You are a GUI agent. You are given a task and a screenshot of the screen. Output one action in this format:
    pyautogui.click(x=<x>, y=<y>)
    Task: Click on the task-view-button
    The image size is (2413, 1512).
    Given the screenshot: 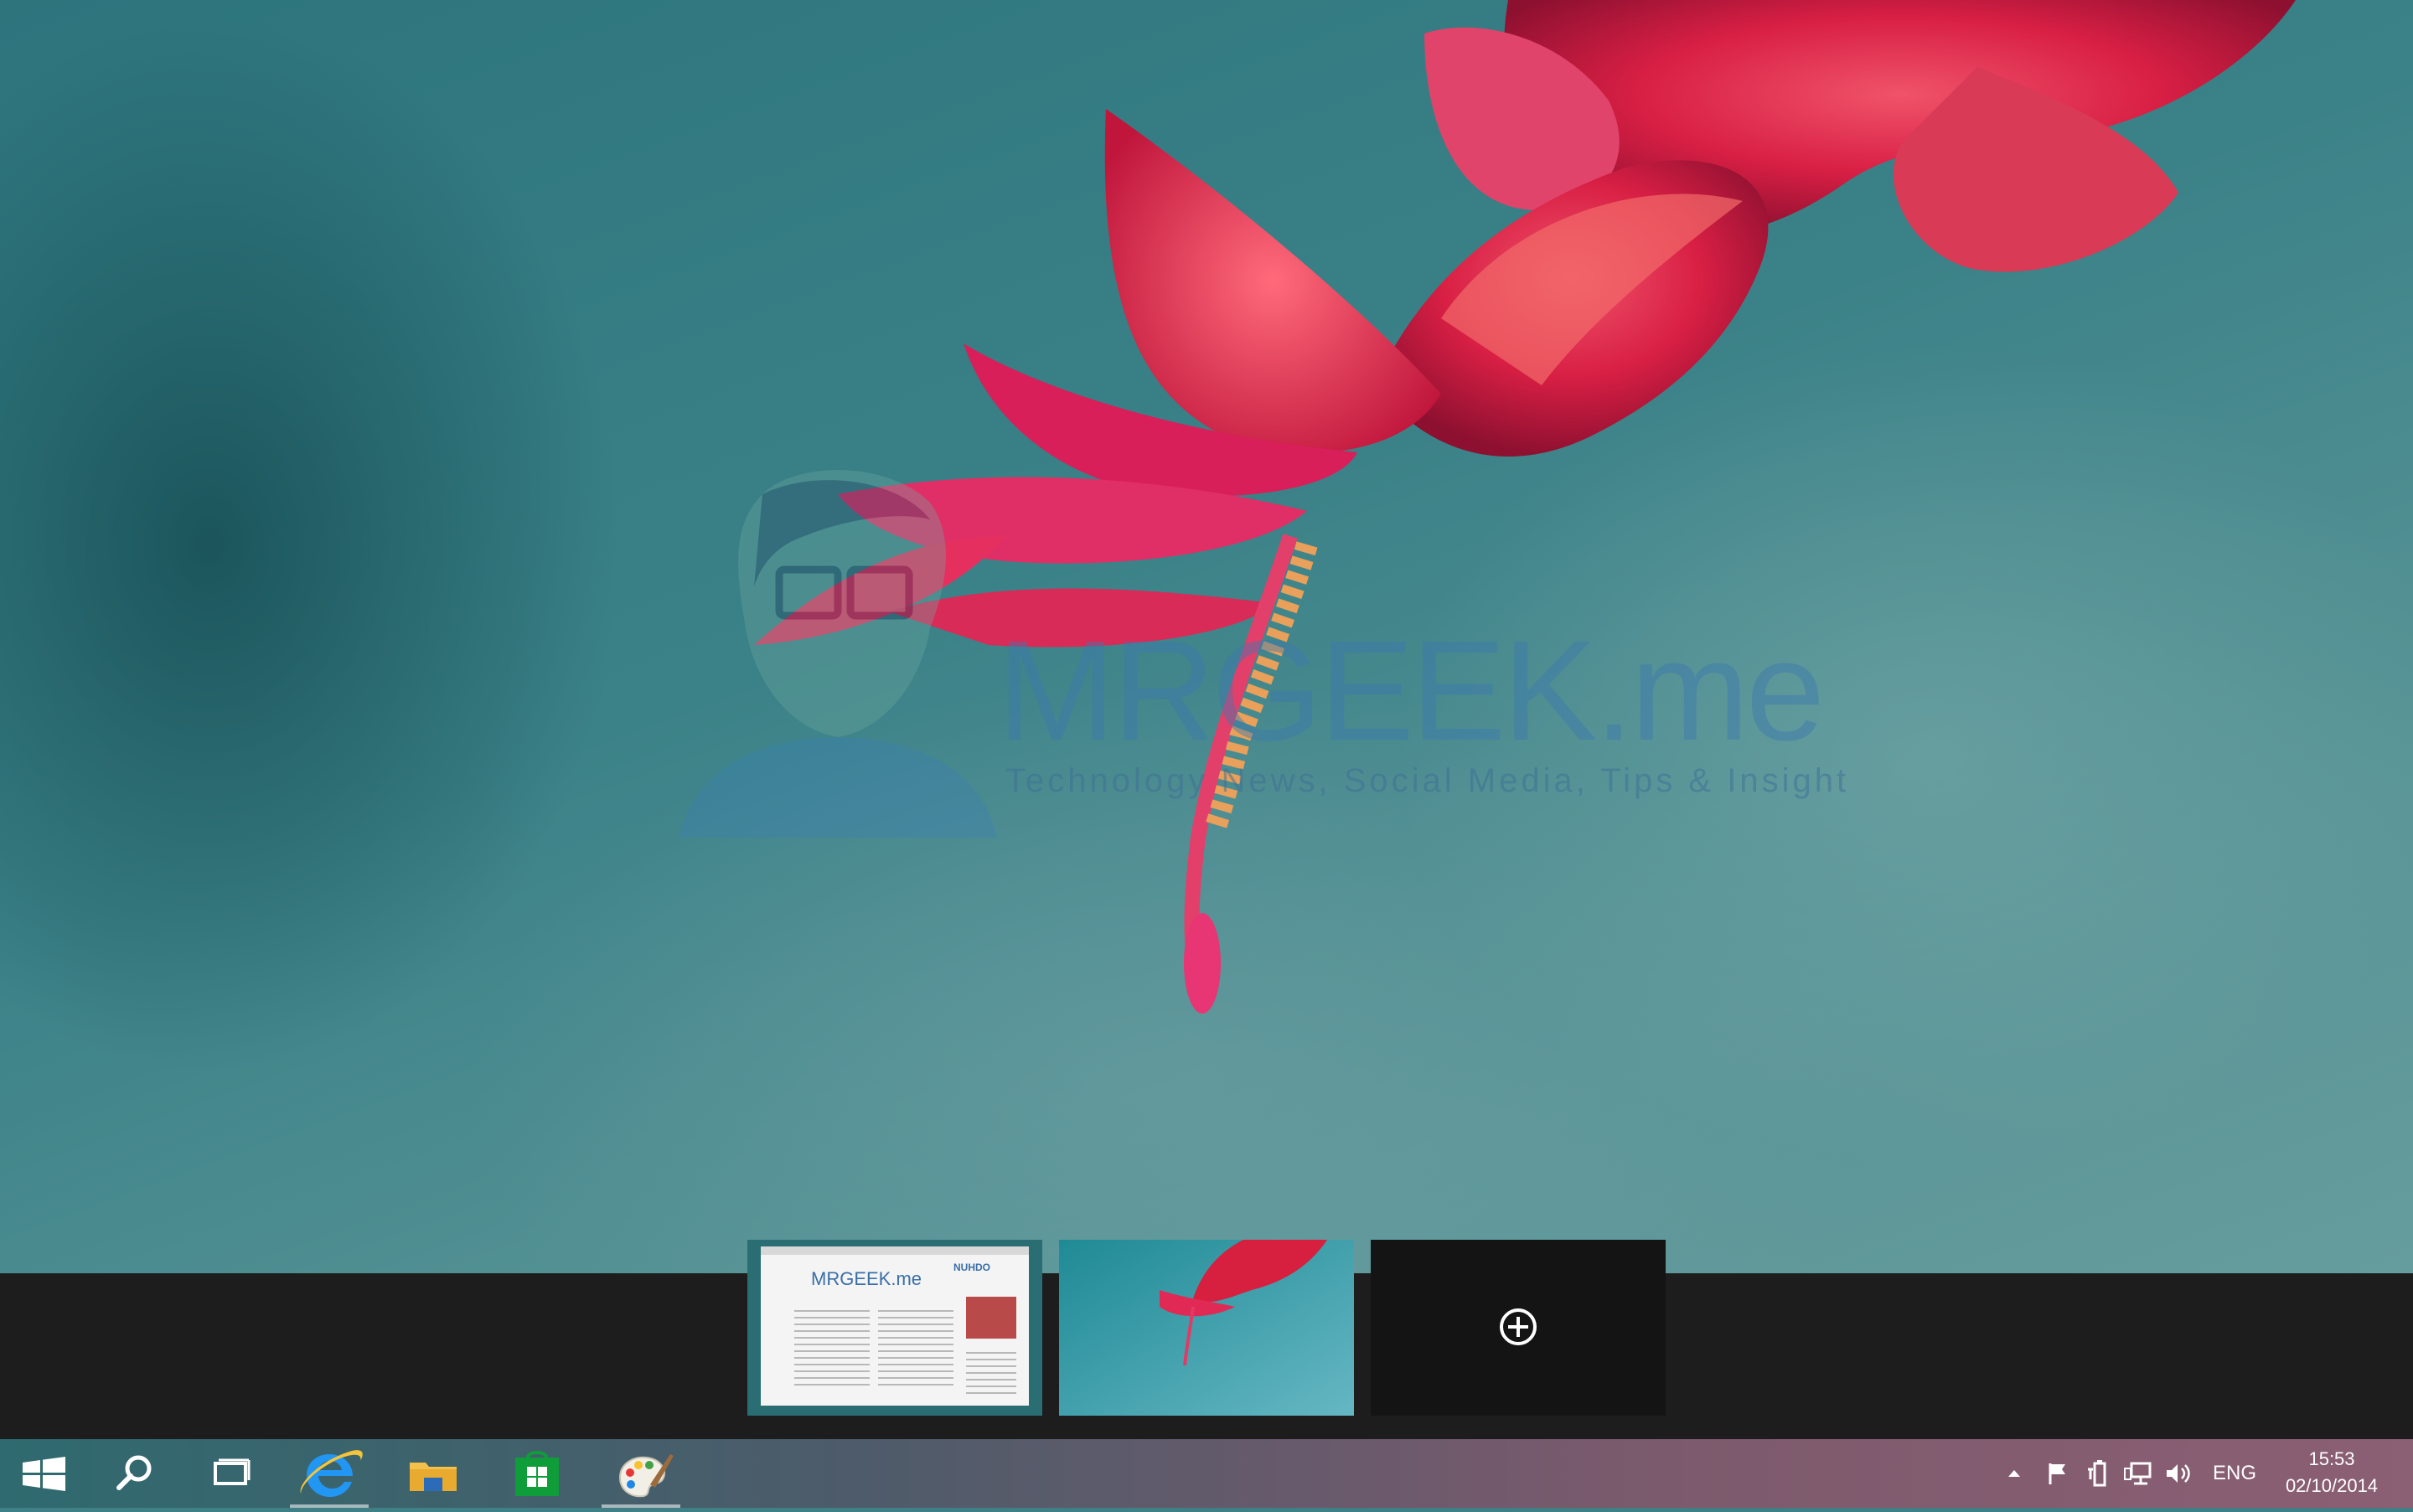 What is the action you would take?
    pyautogui.click(x=229, y=1473)
    